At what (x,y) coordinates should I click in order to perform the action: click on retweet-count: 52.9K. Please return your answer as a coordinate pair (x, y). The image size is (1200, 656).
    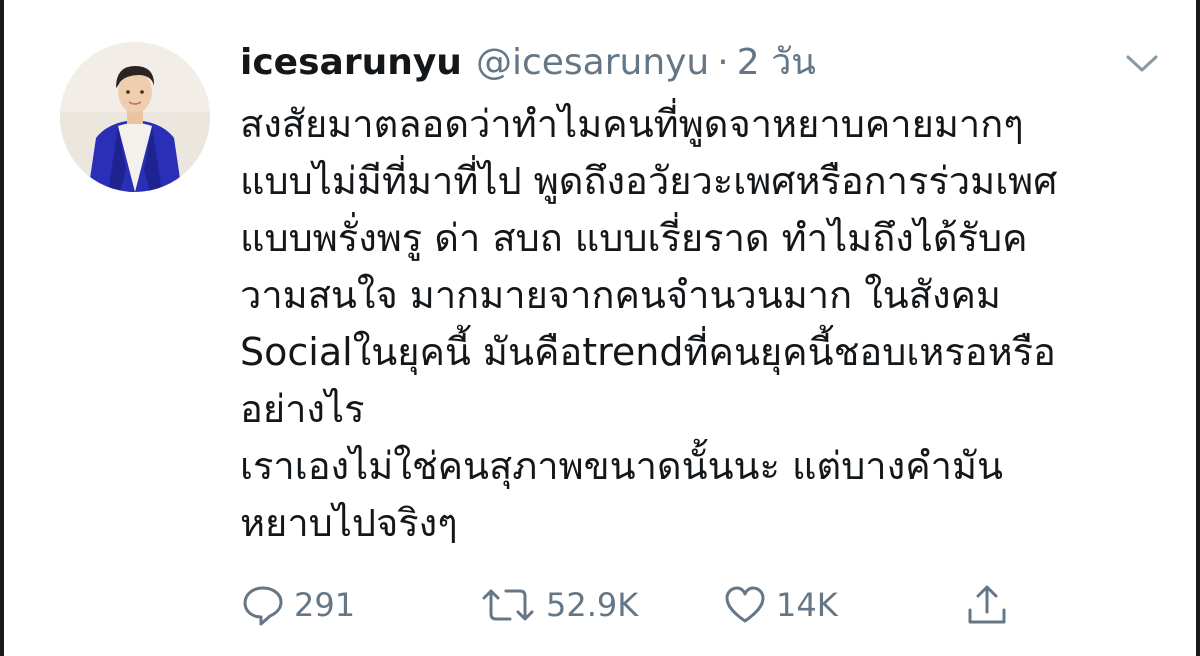
    Looking at the image, I should click on (592, 605).